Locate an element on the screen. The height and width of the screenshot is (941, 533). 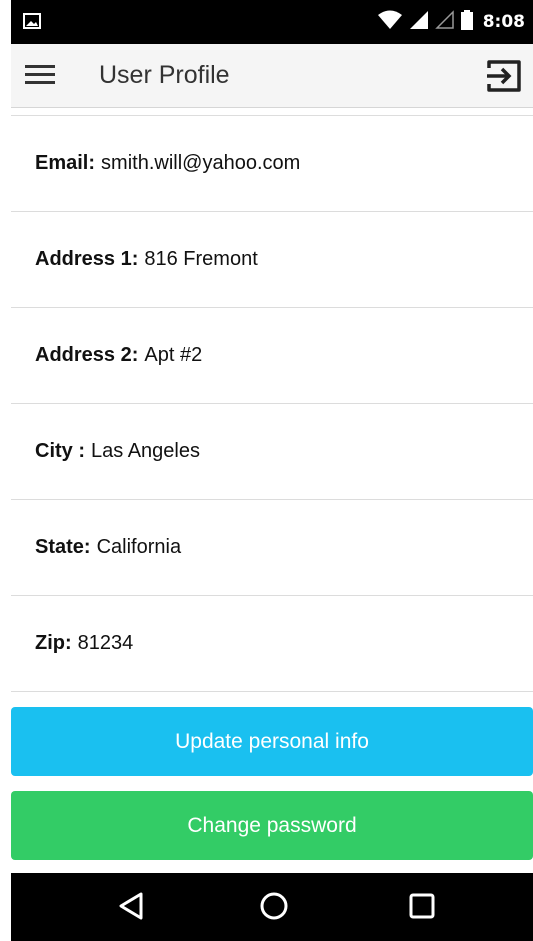
field-value: 81234 is located at coordinates (105, 643).